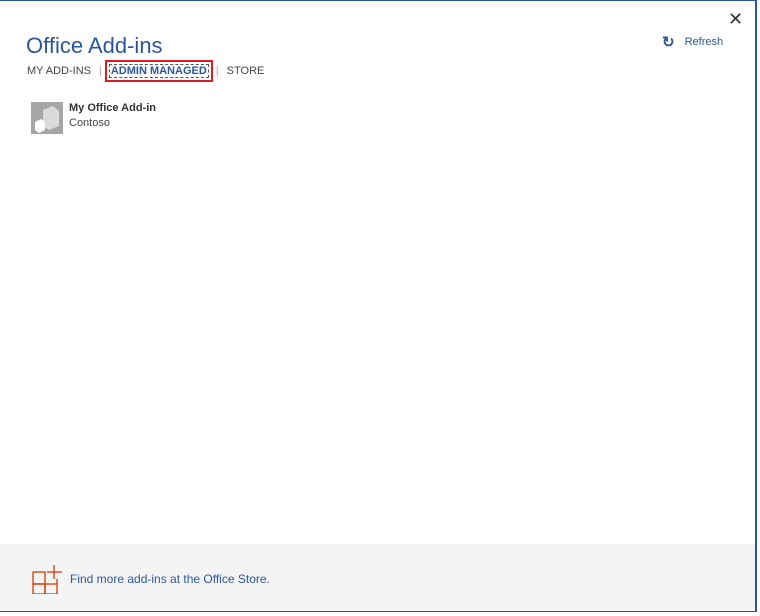  I want to click on close-button: ✕, so click(735, 19).